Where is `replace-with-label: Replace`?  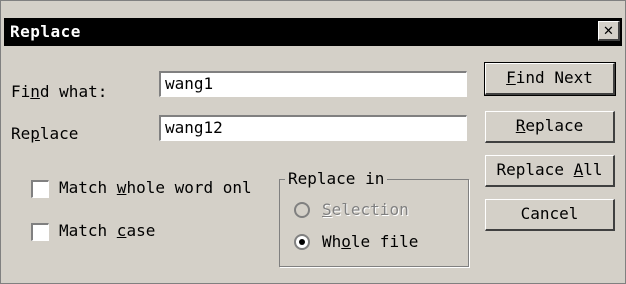 replace-with-label: Replace is located at coordinates (45, 133).